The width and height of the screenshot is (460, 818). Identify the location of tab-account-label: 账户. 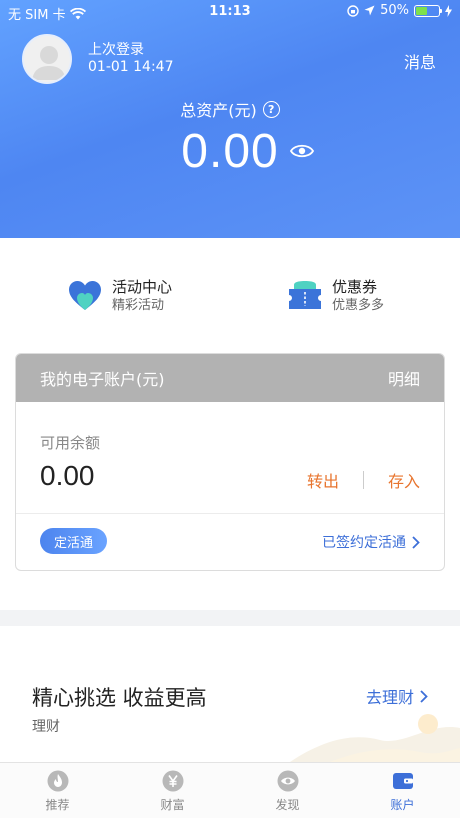
(402, 805).